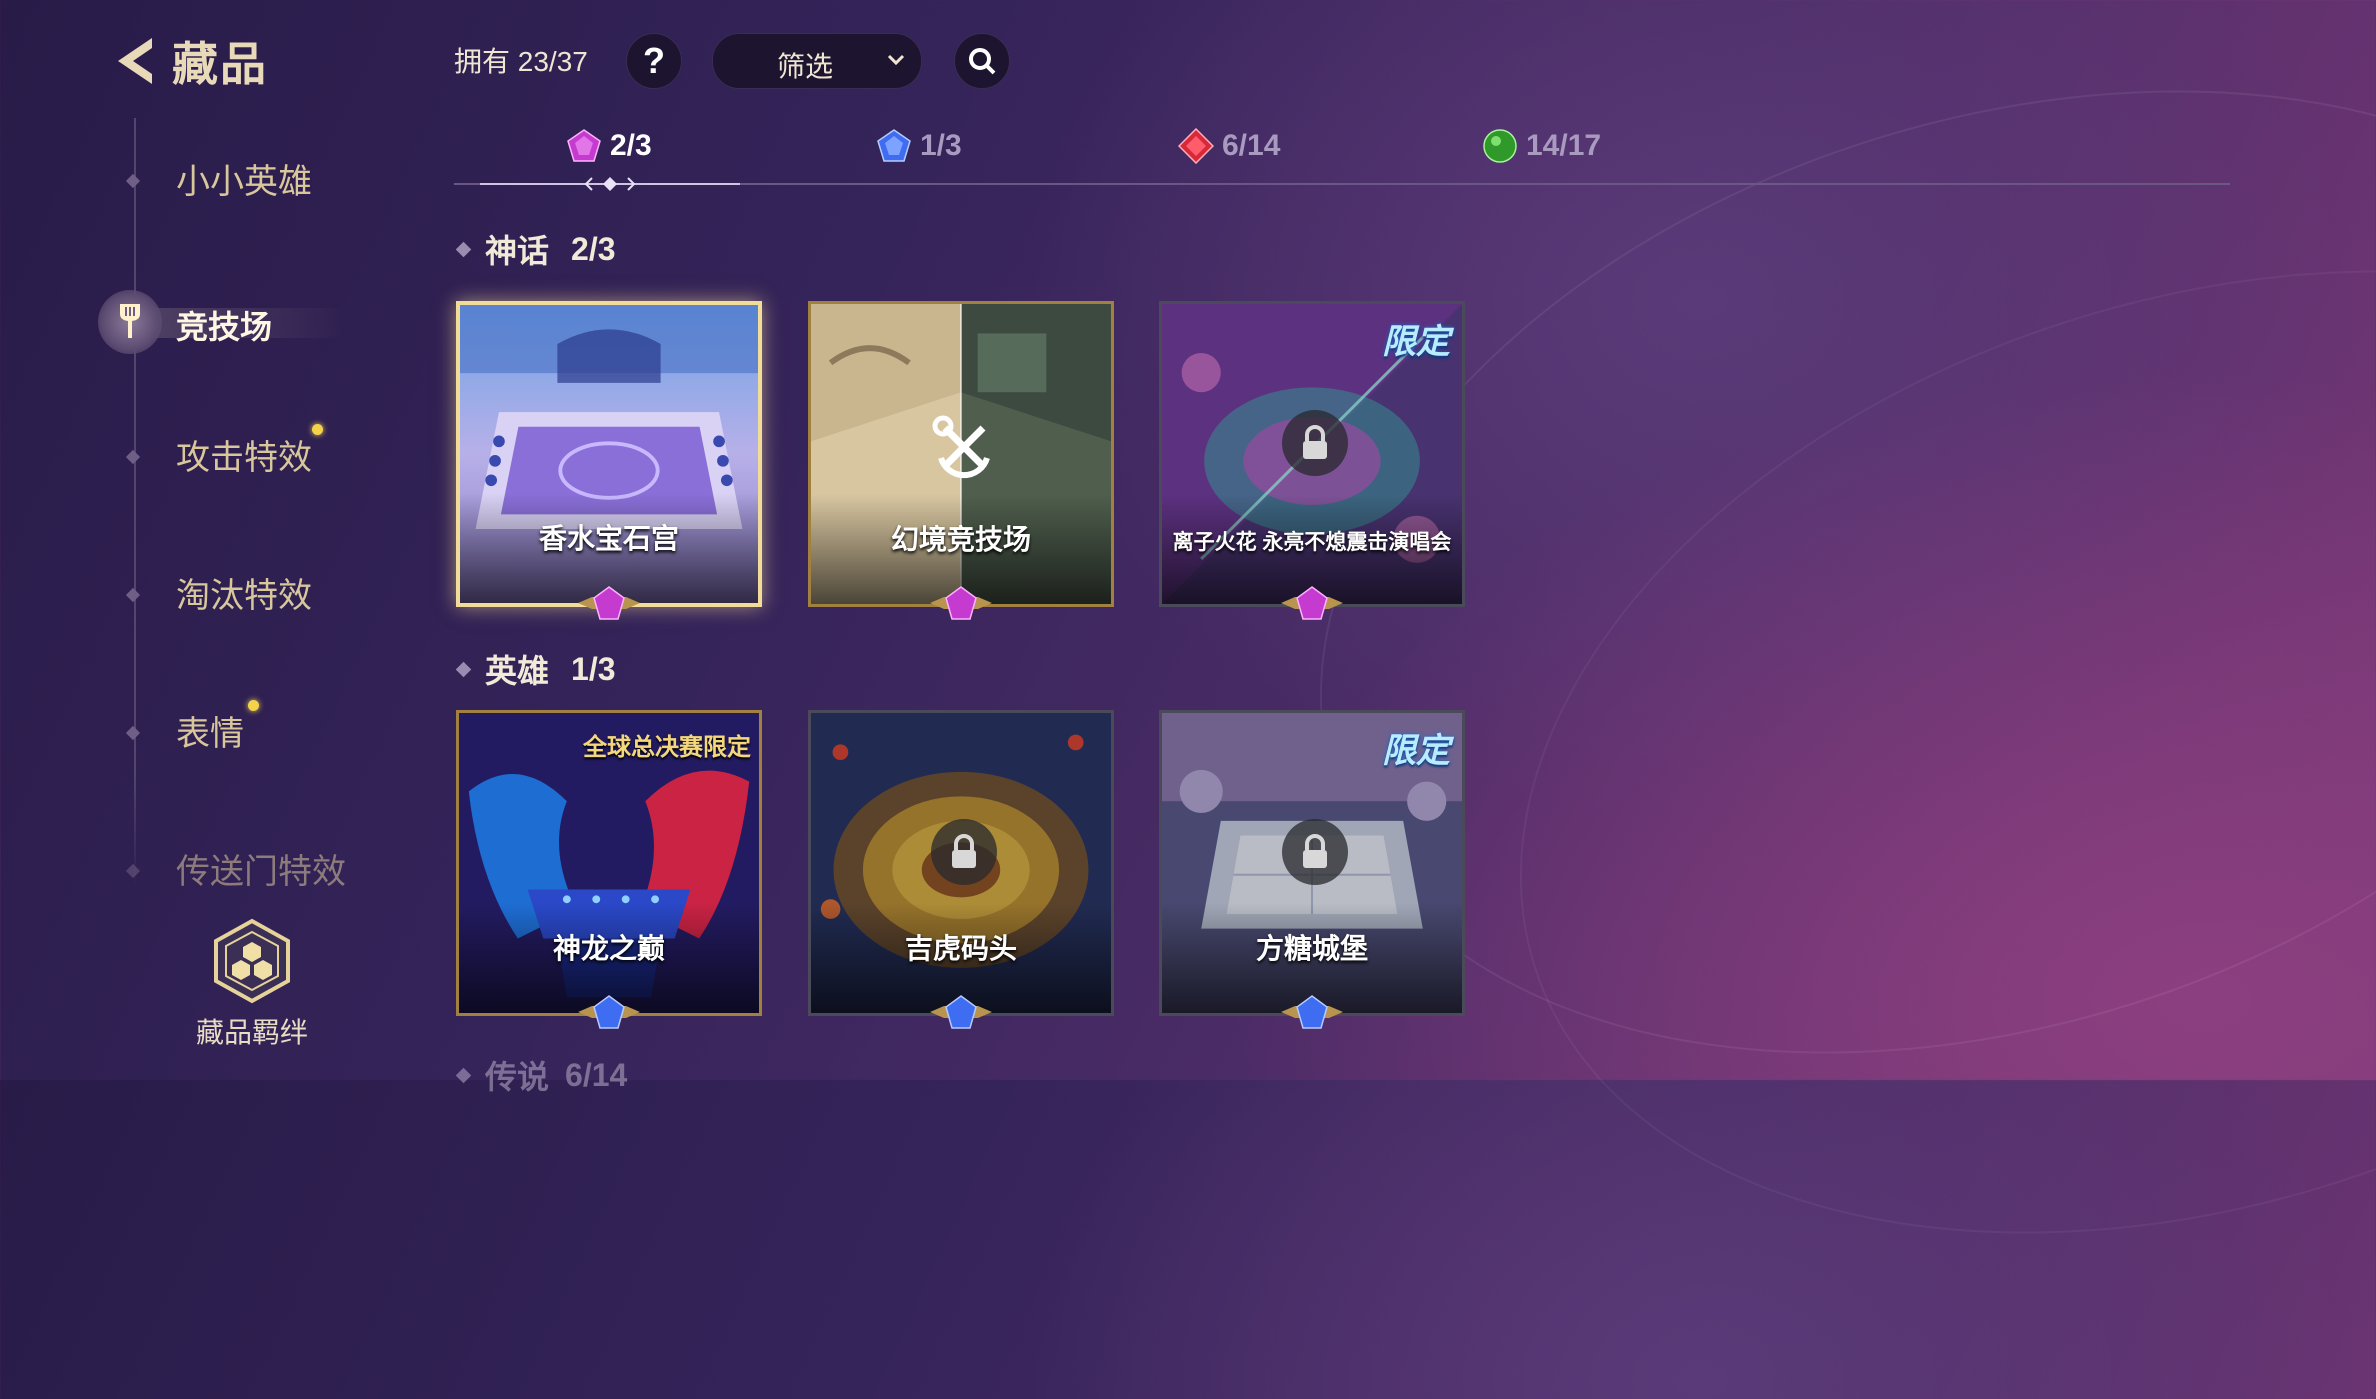  What do you see at coordinates (244, 458) in the screenshot?
I see `sidebar-item-label: 攻击特效` at bounding box center [244, 458].